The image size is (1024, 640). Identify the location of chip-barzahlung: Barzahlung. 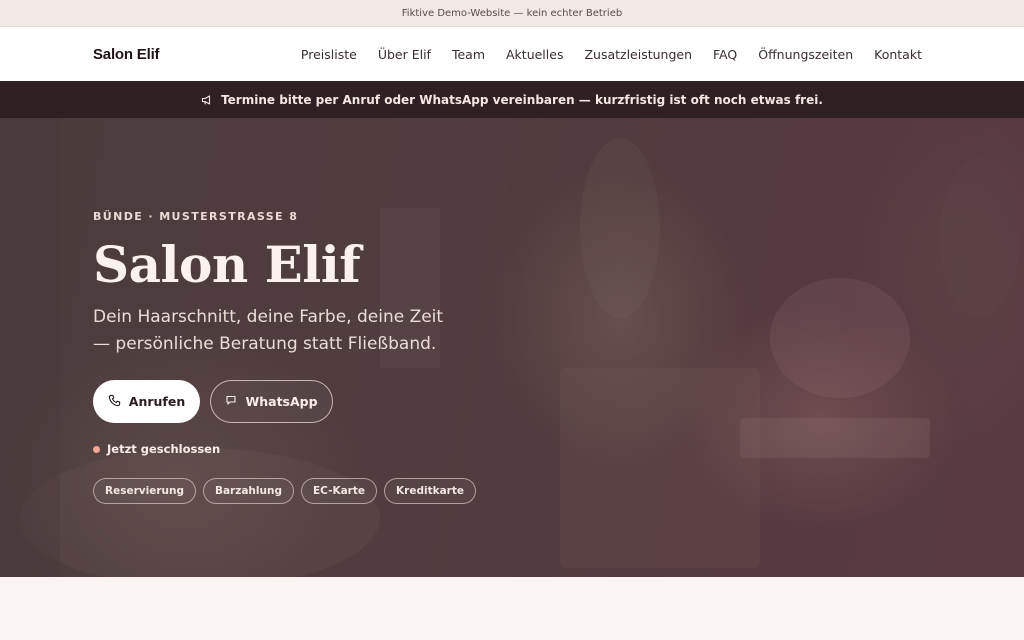
(248, 491).